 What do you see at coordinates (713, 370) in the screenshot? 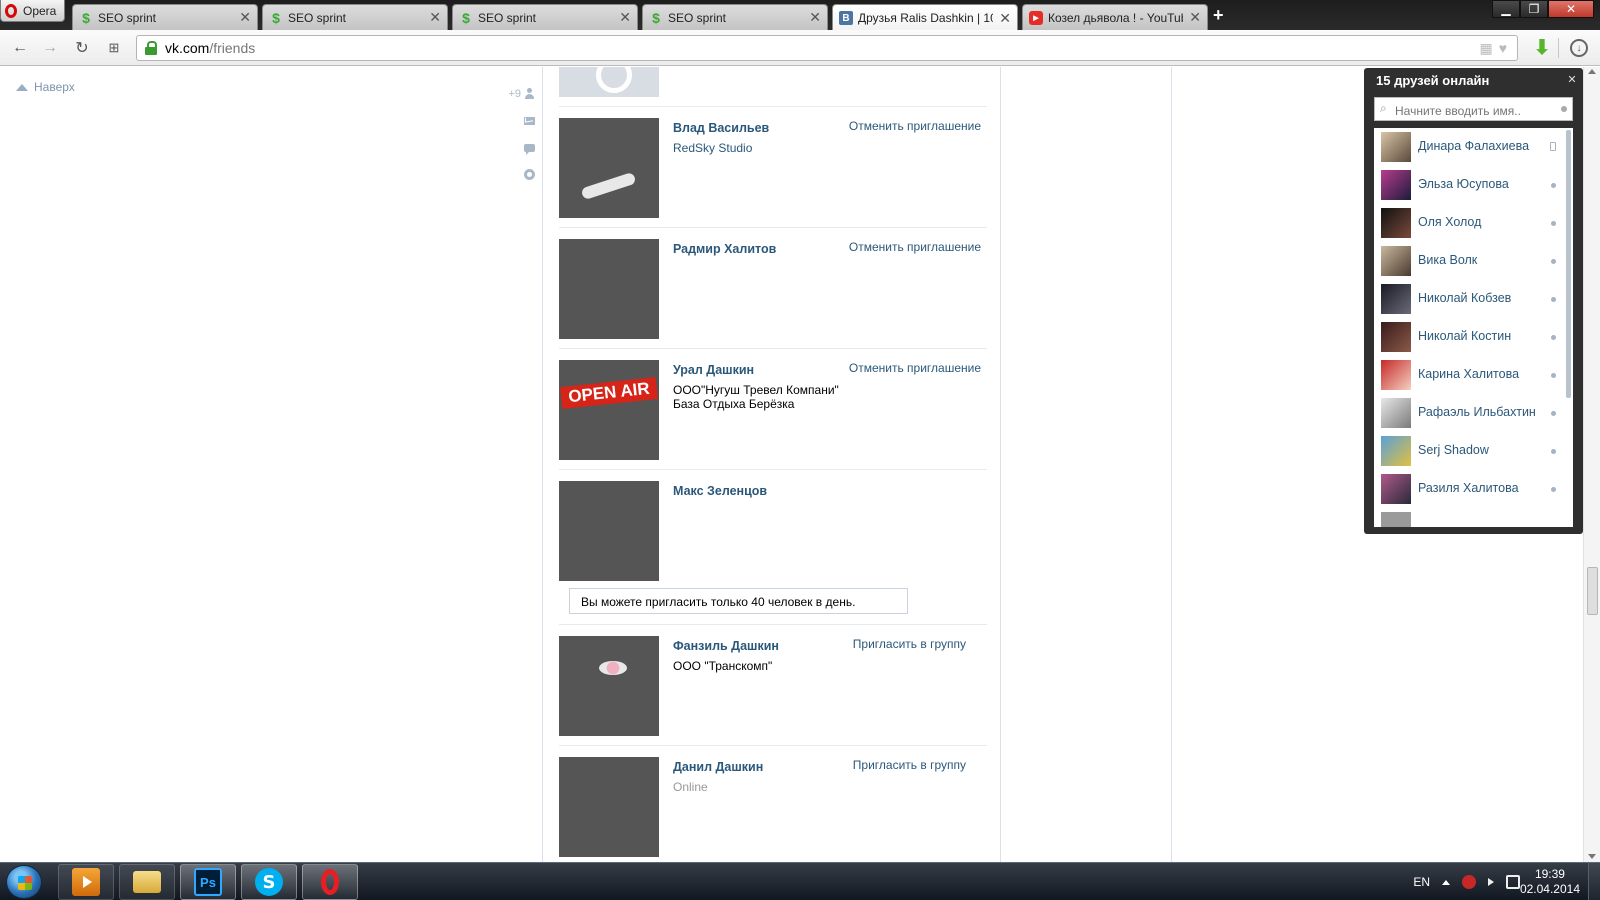
I see `friend-name: Урал Дашкин` at bounding box center [713, 370].